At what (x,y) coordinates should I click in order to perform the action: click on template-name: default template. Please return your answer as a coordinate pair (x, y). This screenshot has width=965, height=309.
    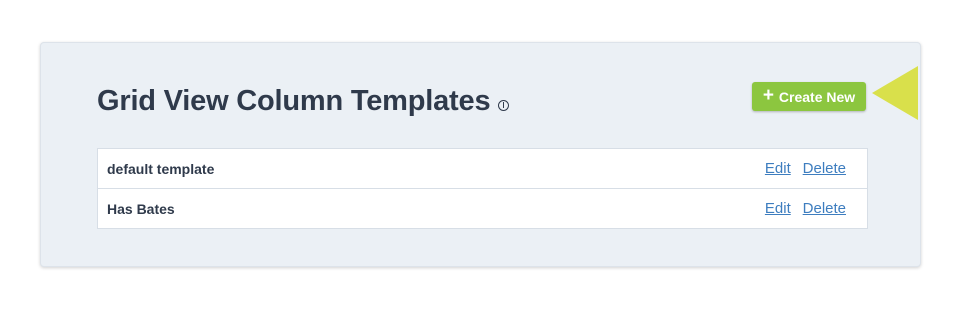
    Looking at the image, I should click on (295, 168).